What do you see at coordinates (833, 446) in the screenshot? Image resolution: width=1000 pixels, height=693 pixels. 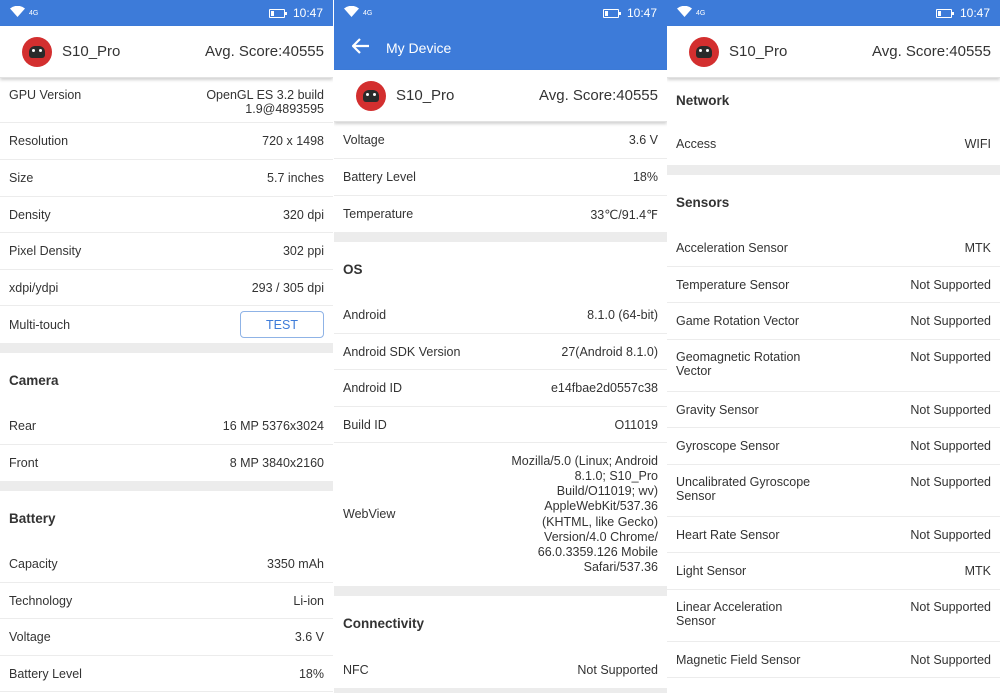 I see `sensor-row: Gyroscope Sensor Not Supported` at bounding box center [833, 446].